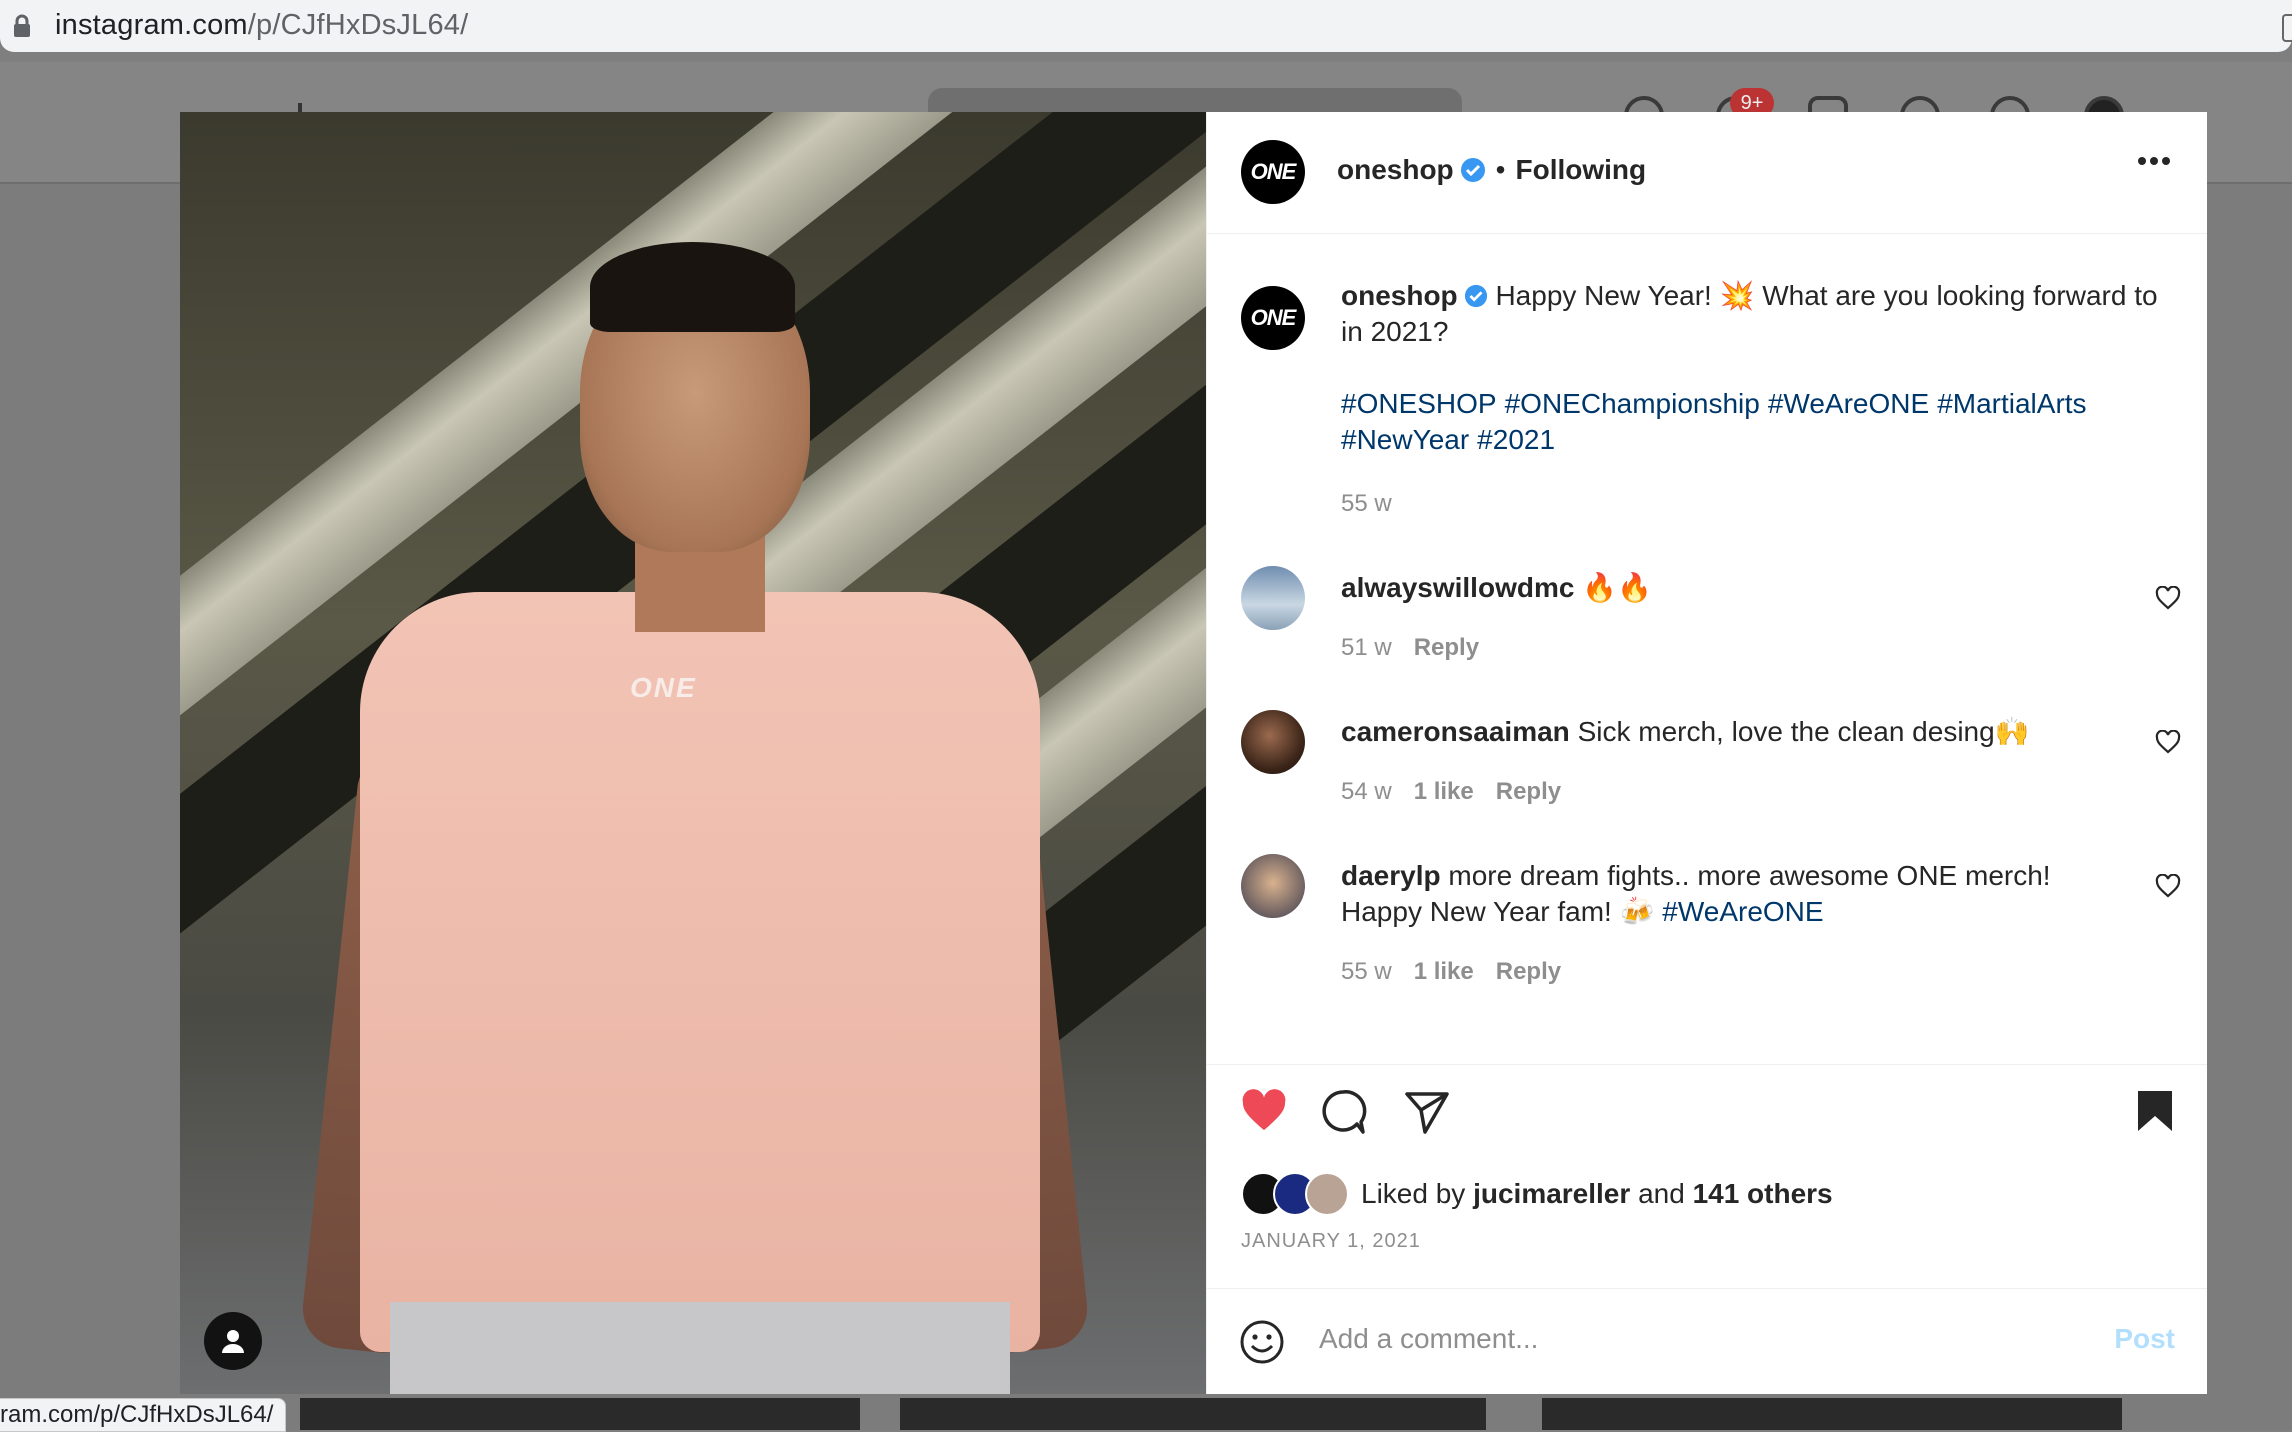 The width and height of the screenshot is (2292, 1432). What do you see at coordinates (1262, 1342) in the screenshot?
I see `emoji-icon` at bounding box center [1262, 1342].